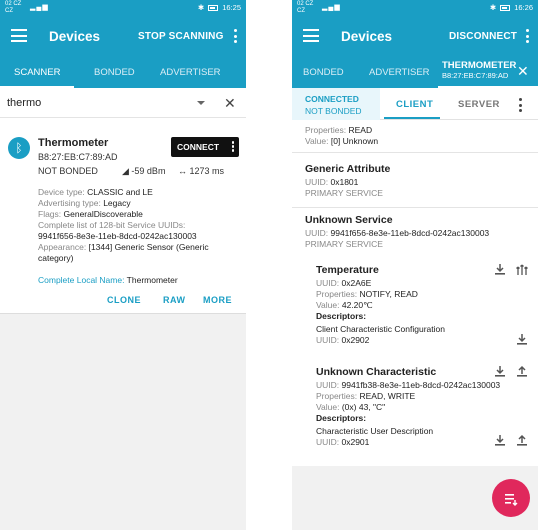  Describe the element at coordinates (123, 8) in the screenshot. I see `status-bar: 02 CZ CZ ▂▄▆ ✱ 16:25` at that location.